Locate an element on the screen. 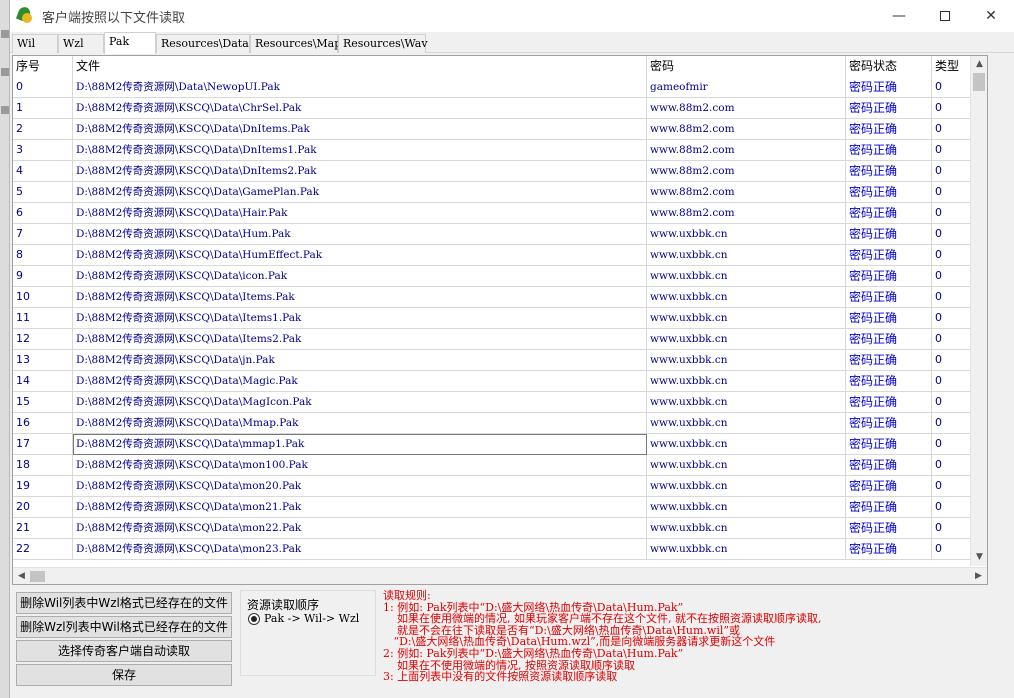 This screenshot has height=698, width=1014. row-index: 0 is located at coordinates (43, 87).